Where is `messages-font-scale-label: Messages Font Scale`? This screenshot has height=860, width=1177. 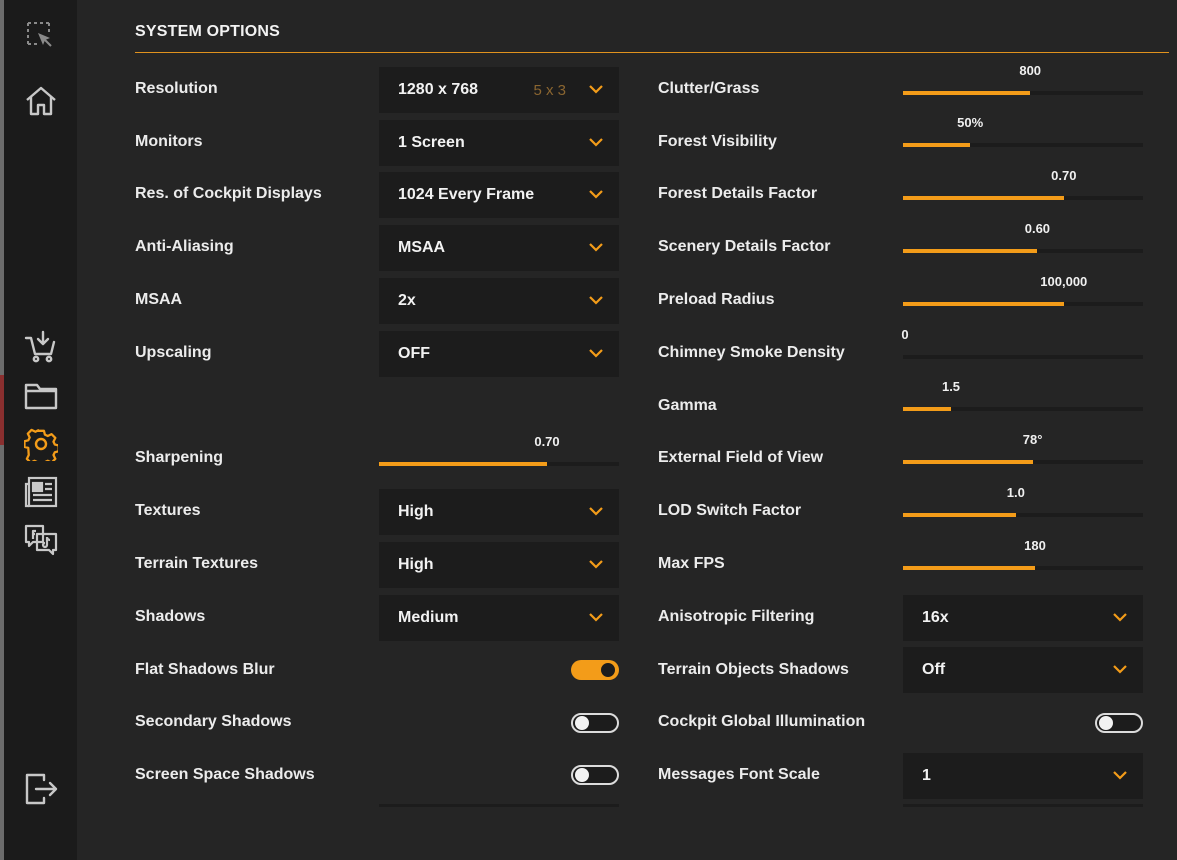 messages-font-scale-label: Messages Font Scale is located at coordinates (739, 774).